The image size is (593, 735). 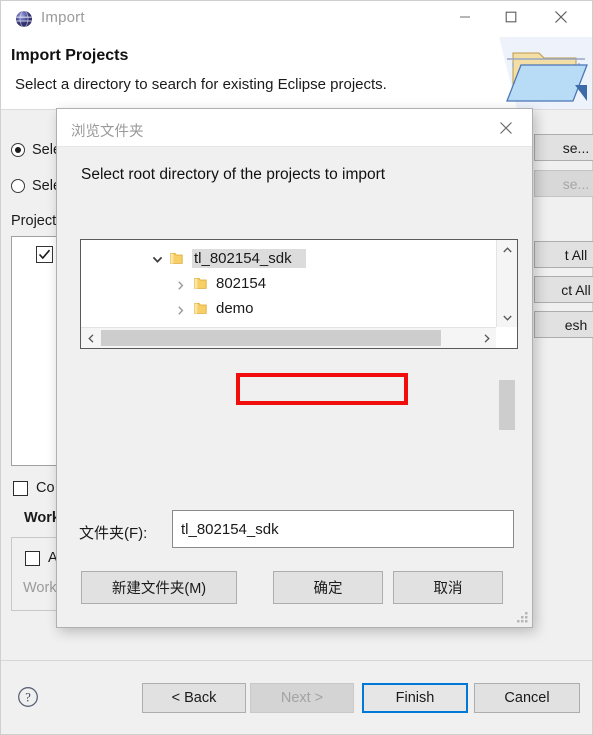 I want to click on button-label: 确定, so click(x=328, y=589).